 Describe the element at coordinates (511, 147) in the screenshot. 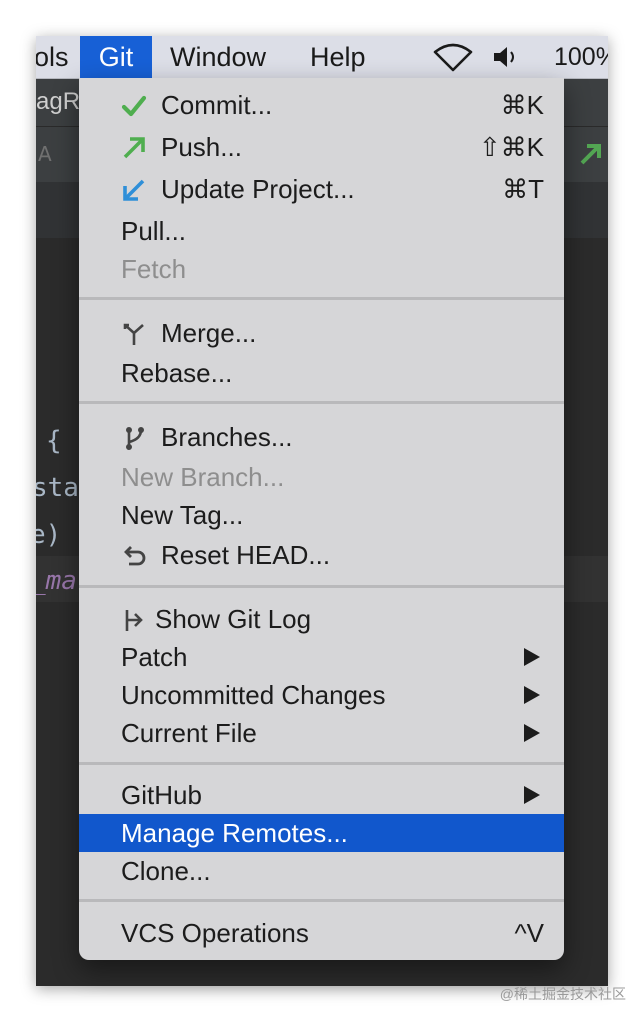

I see `shortcut: ⇧⌘K` at that location.